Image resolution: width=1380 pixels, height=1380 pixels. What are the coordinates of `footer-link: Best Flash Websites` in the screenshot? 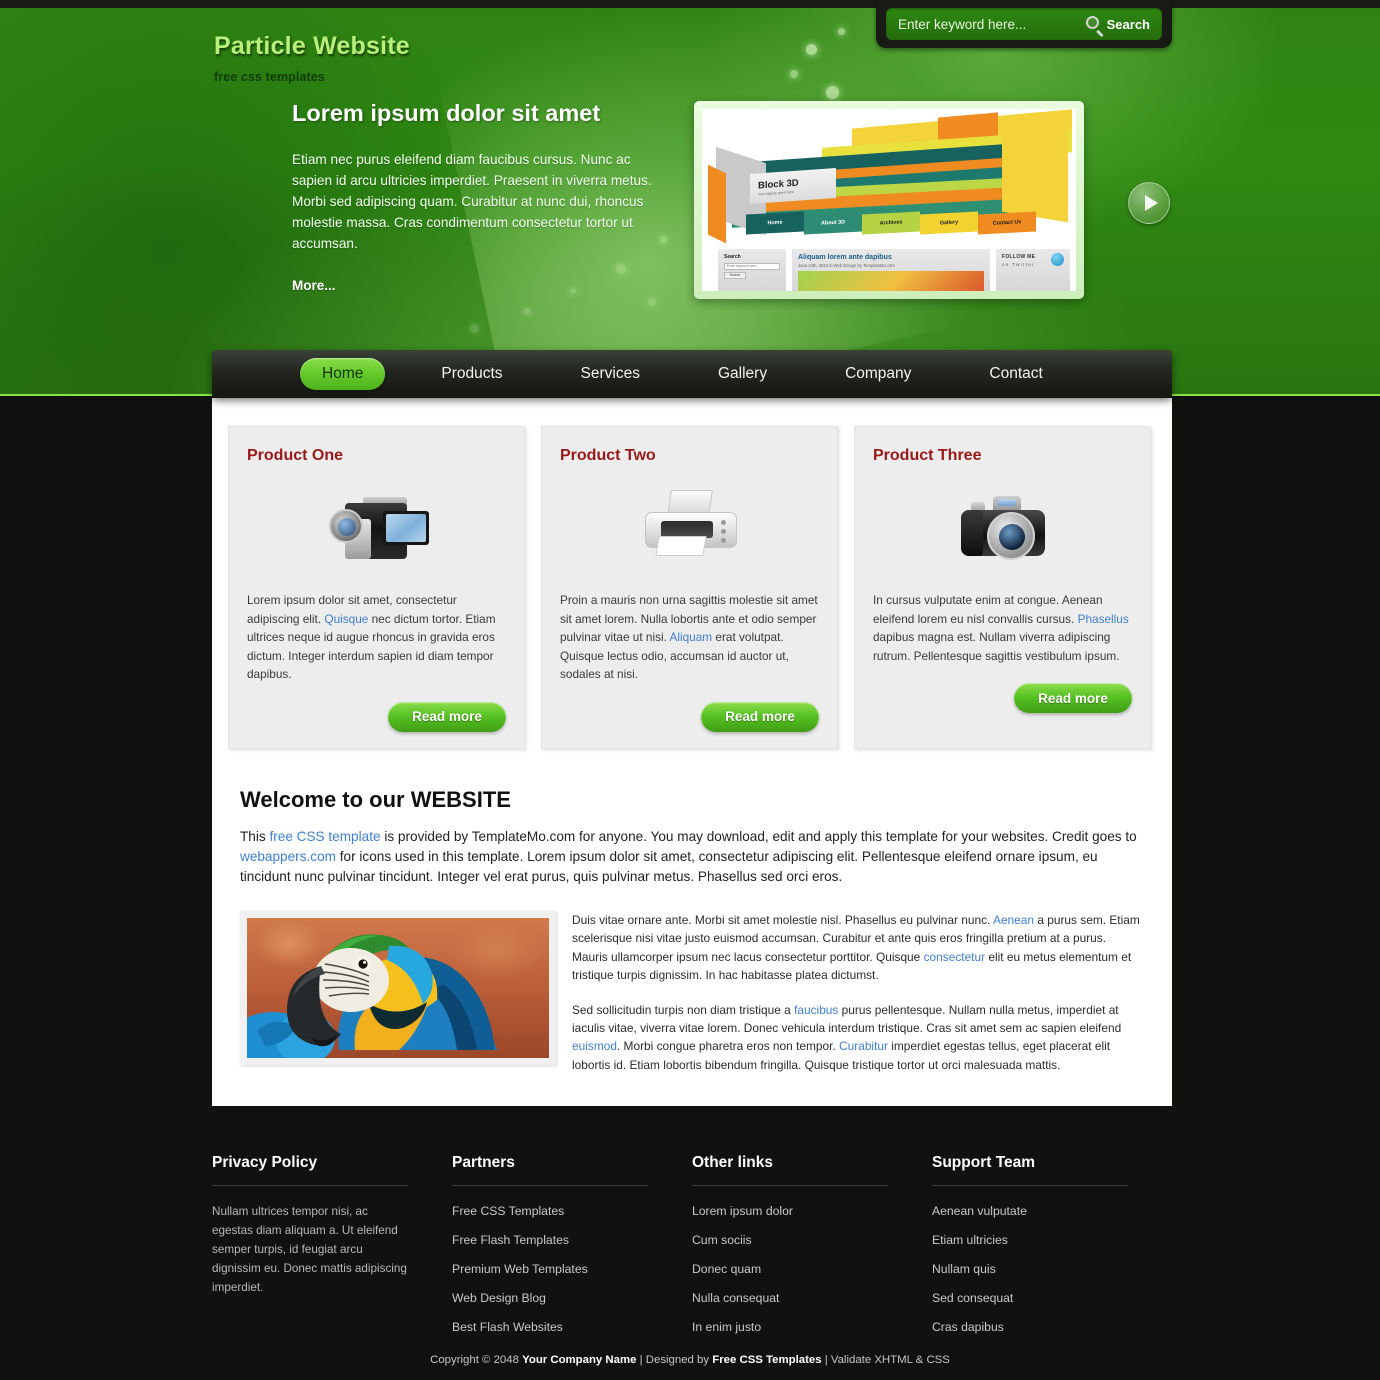 It's located at (507, 1327).